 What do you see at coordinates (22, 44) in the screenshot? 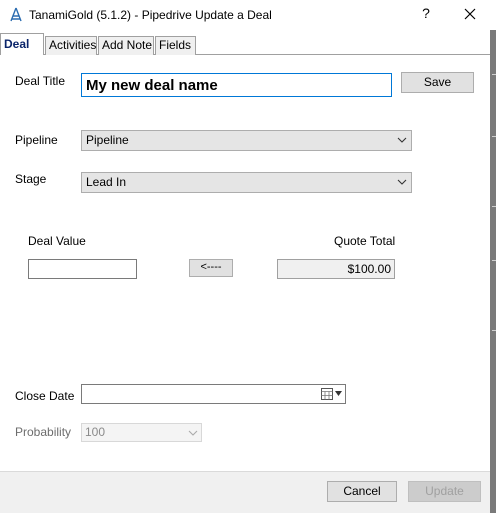
I see `tab-deal: Deal` at bounding box center [22, 44].